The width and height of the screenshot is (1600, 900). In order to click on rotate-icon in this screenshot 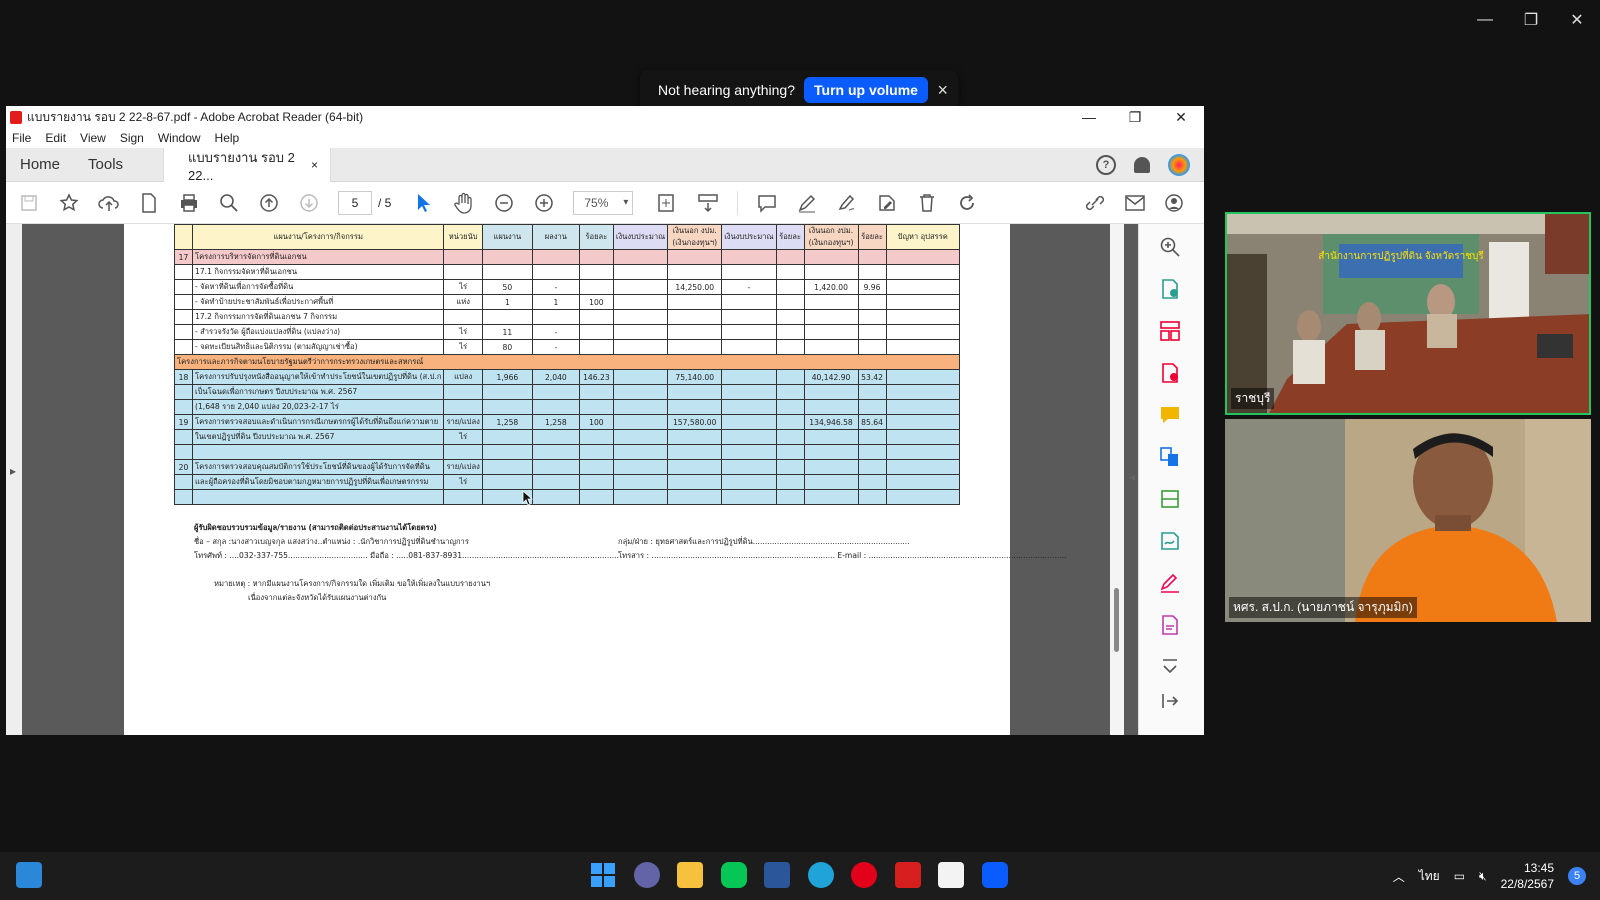, I will do `click(967, 203)`.